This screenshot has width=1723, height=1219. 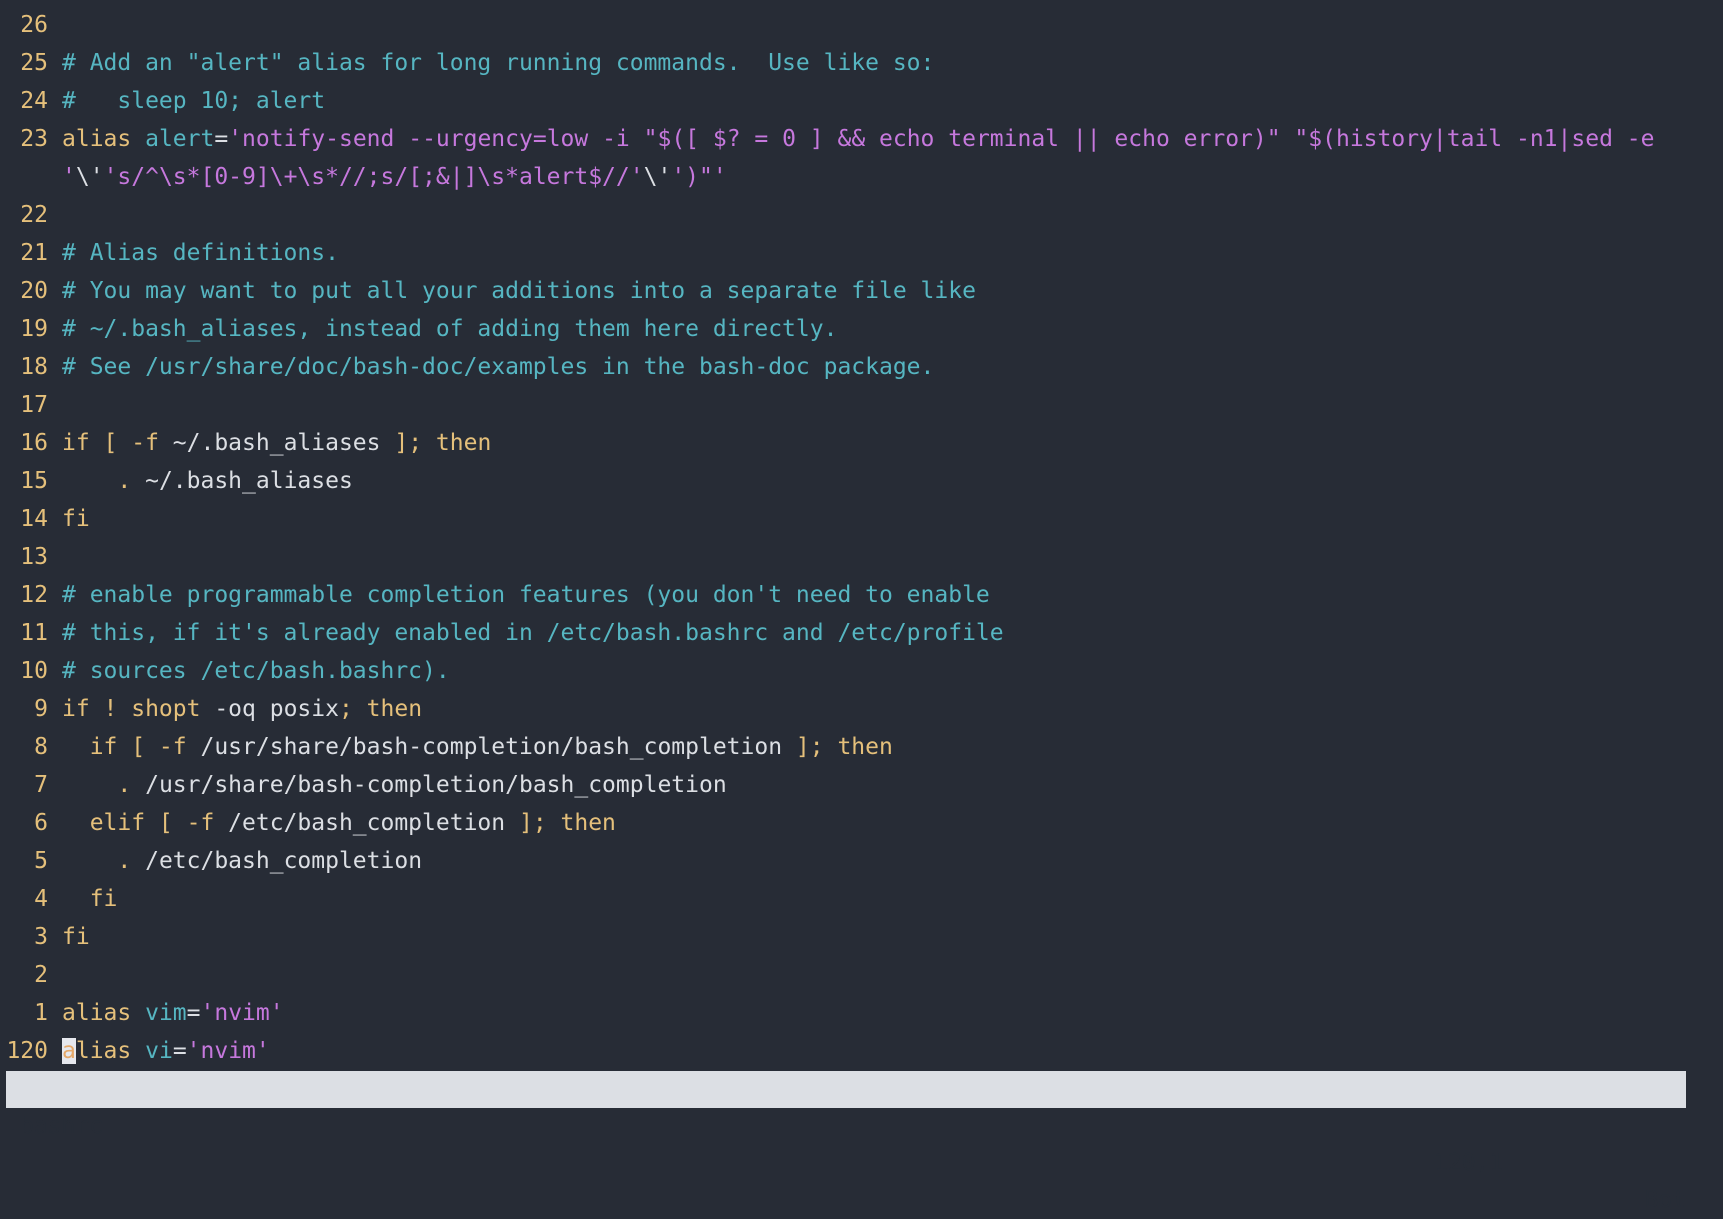 I want to click on line-number: 2, so click(x=41, y=975).